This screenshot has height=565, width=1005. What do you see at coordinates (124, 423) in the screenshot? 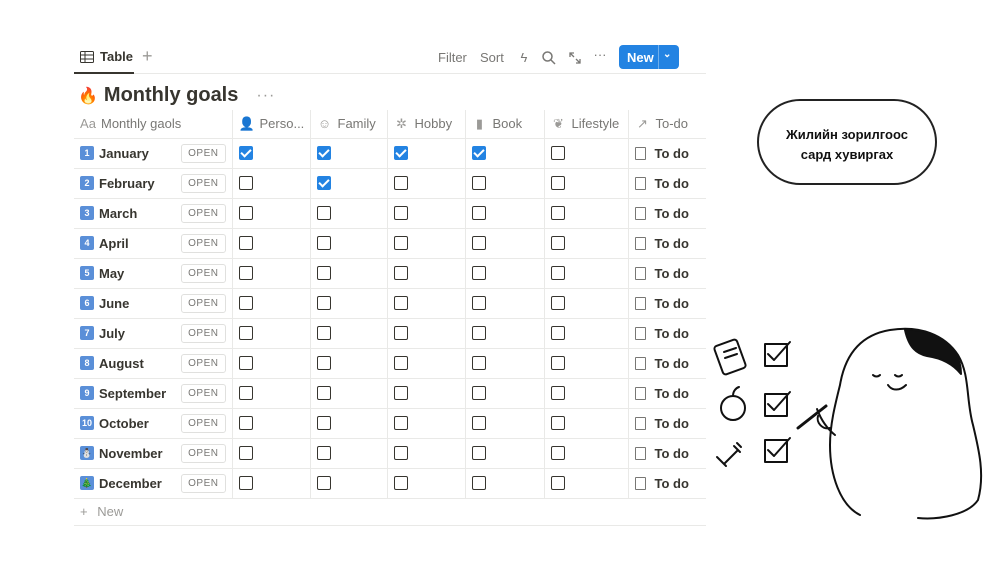
I see `month-name: October` at bounding box center [124, 423].